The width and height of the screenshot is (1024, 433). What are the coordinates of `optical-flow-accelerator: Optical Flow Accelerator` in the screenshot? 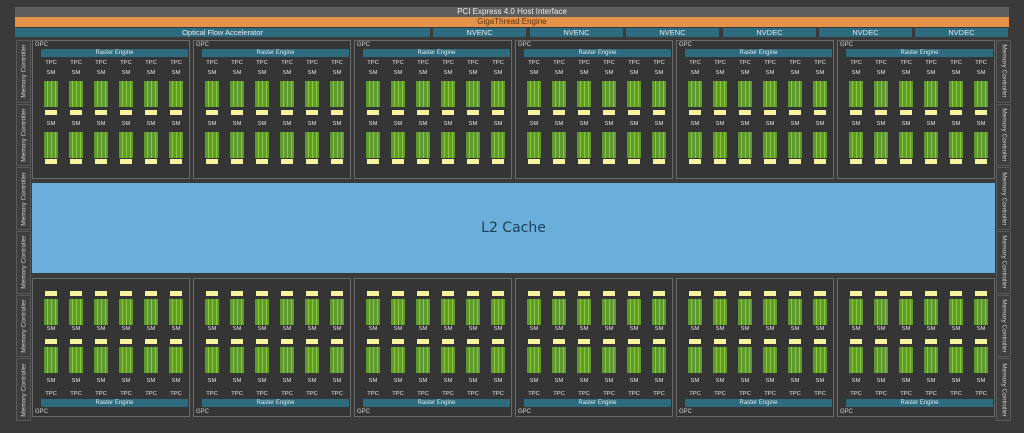 It's located at (222, 32).